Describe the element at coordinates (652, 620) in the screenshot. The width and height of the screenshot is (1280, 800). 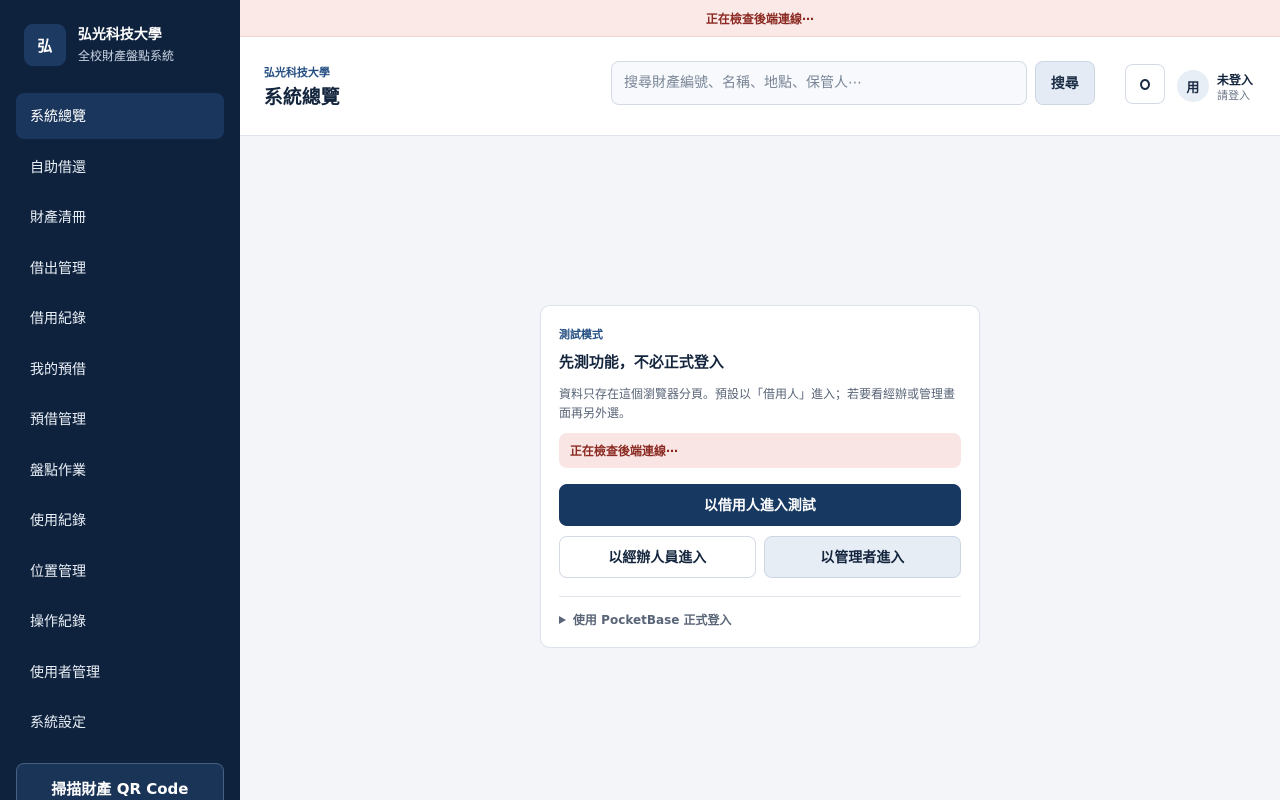
I see `pocketbase-login-label: 使用 PocketBase 正式登入` at that location.